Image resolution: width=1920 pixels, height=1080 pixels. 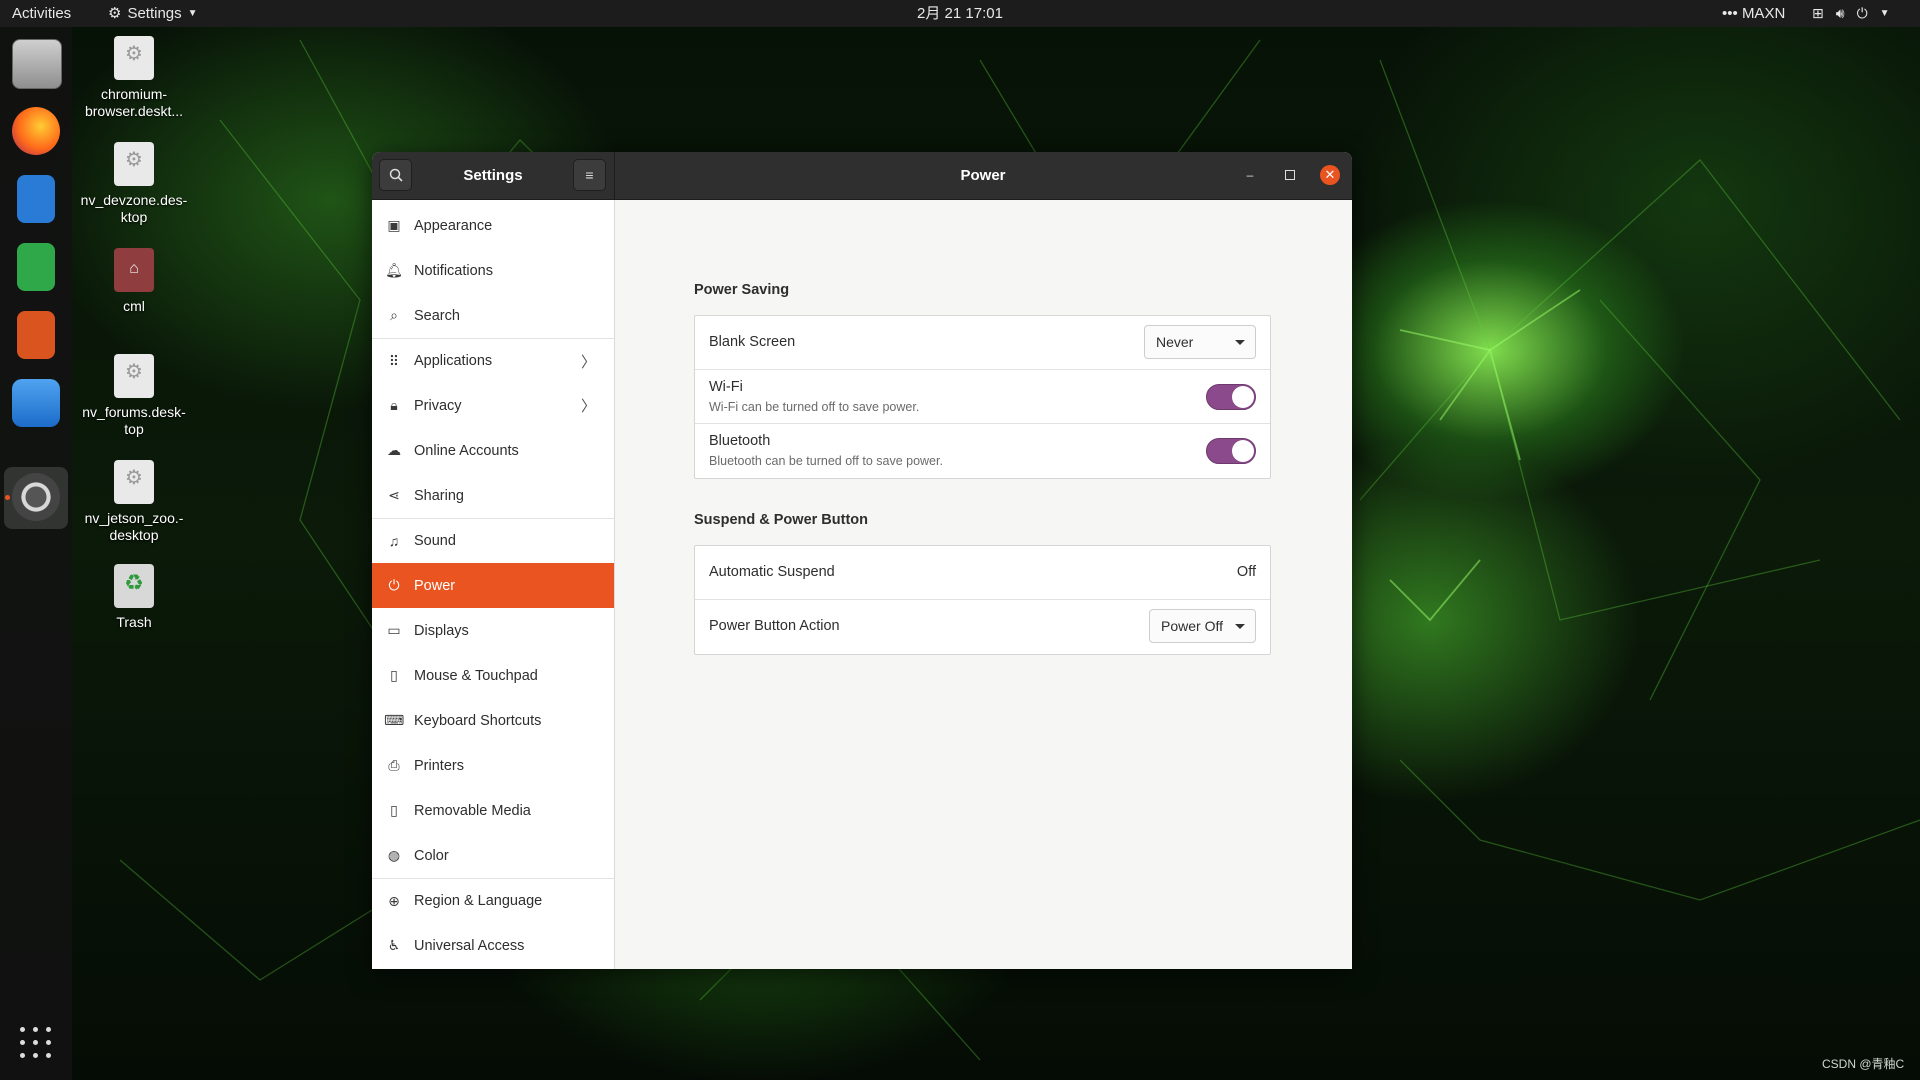 I want to click on sidebar-item-displays: ▭ Displays, so click(x=493, y=630).